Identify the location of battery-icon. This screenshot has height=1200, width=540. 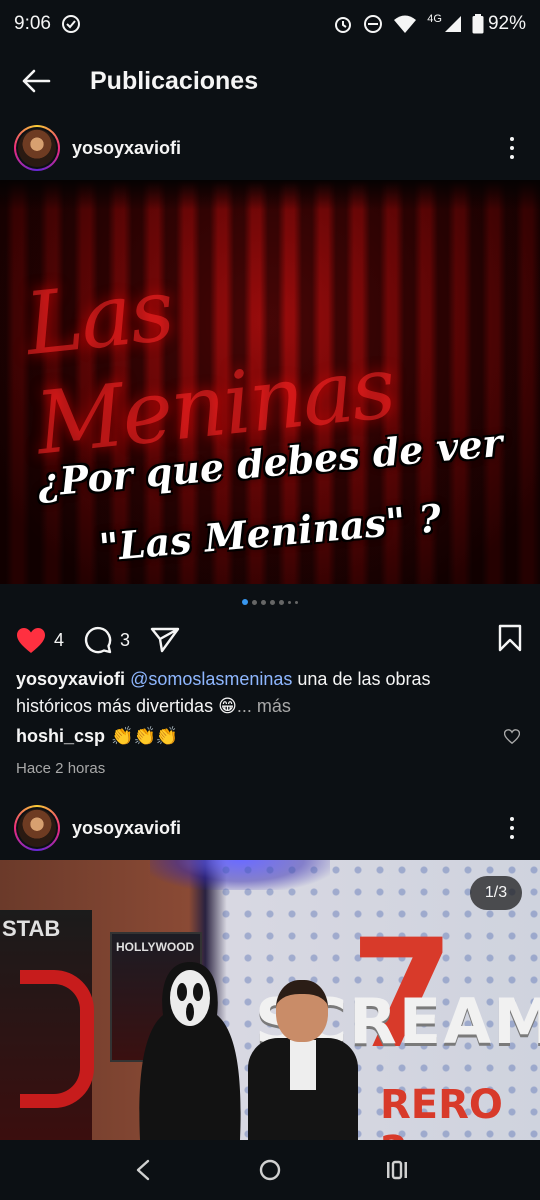
(478, 24).